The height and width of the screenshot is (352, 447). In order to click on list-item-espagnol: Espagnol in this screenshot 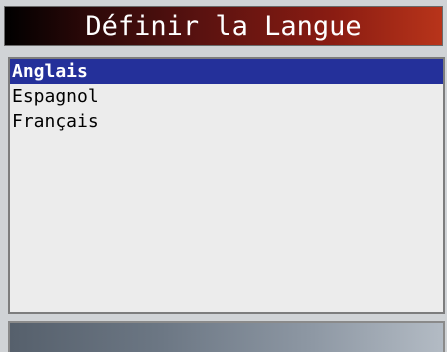, I will do `click(226, 96)`.